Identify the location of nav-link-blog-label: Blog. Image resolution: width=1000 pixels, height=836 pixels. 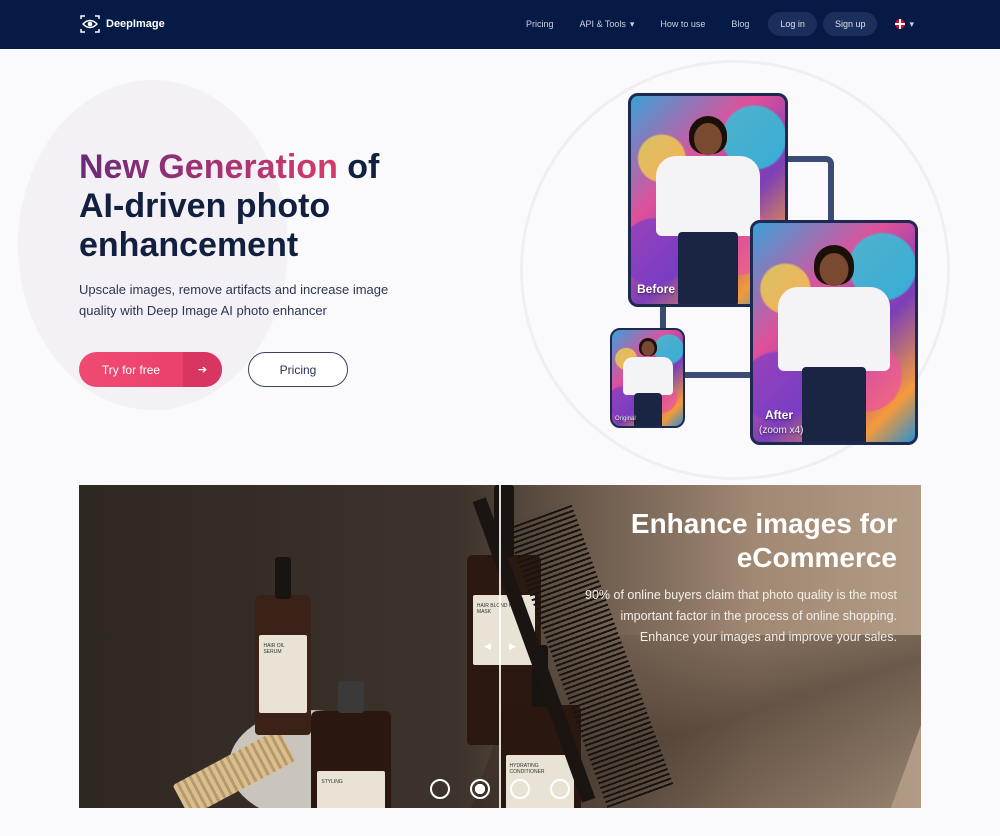
(740, 24).